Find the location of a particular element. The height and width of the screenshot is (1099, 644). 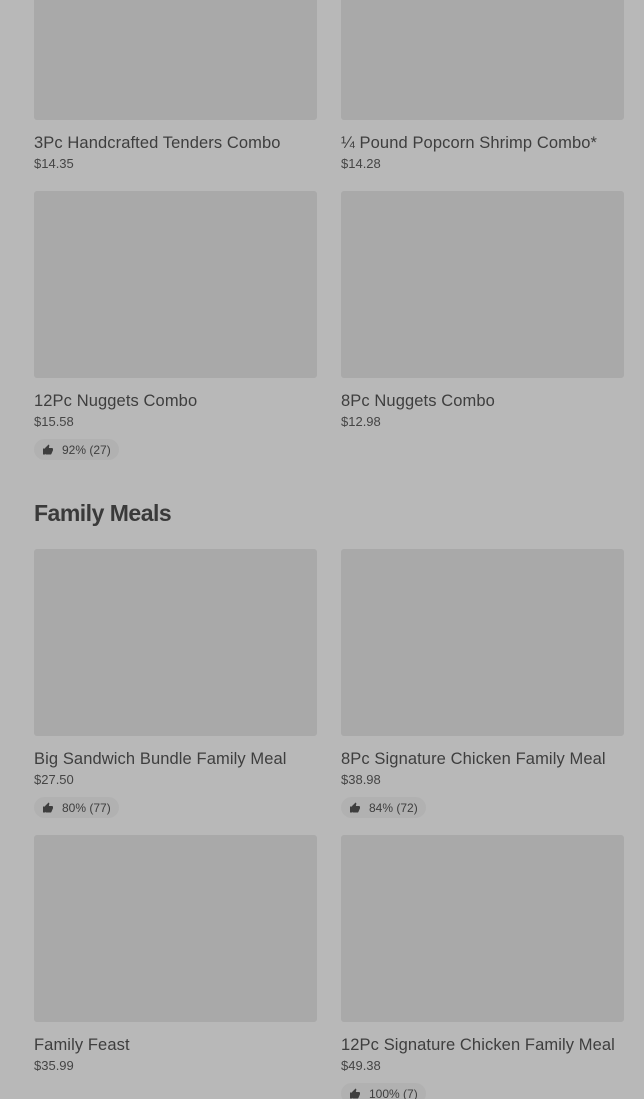

rating-text: 100% (7) is located at coordinates (393, 1092).